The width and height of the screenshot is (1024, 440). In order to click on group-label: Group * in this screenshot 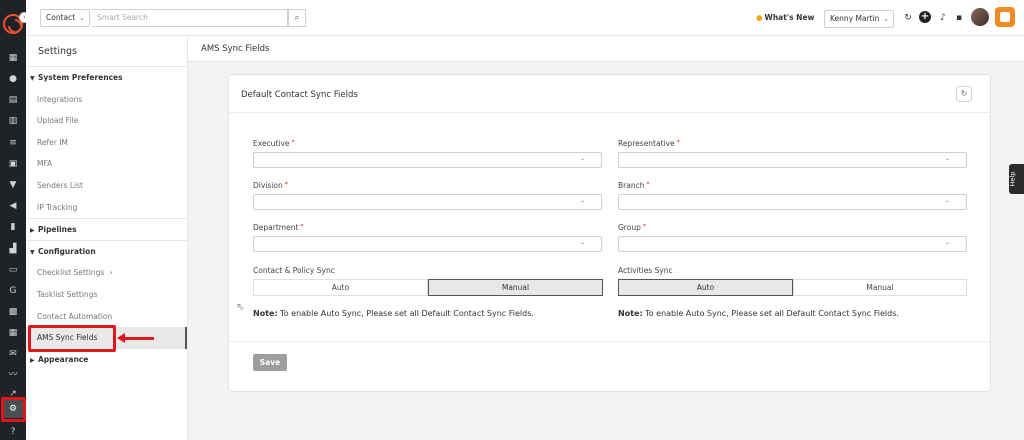, I will do `click(632, 227)`.